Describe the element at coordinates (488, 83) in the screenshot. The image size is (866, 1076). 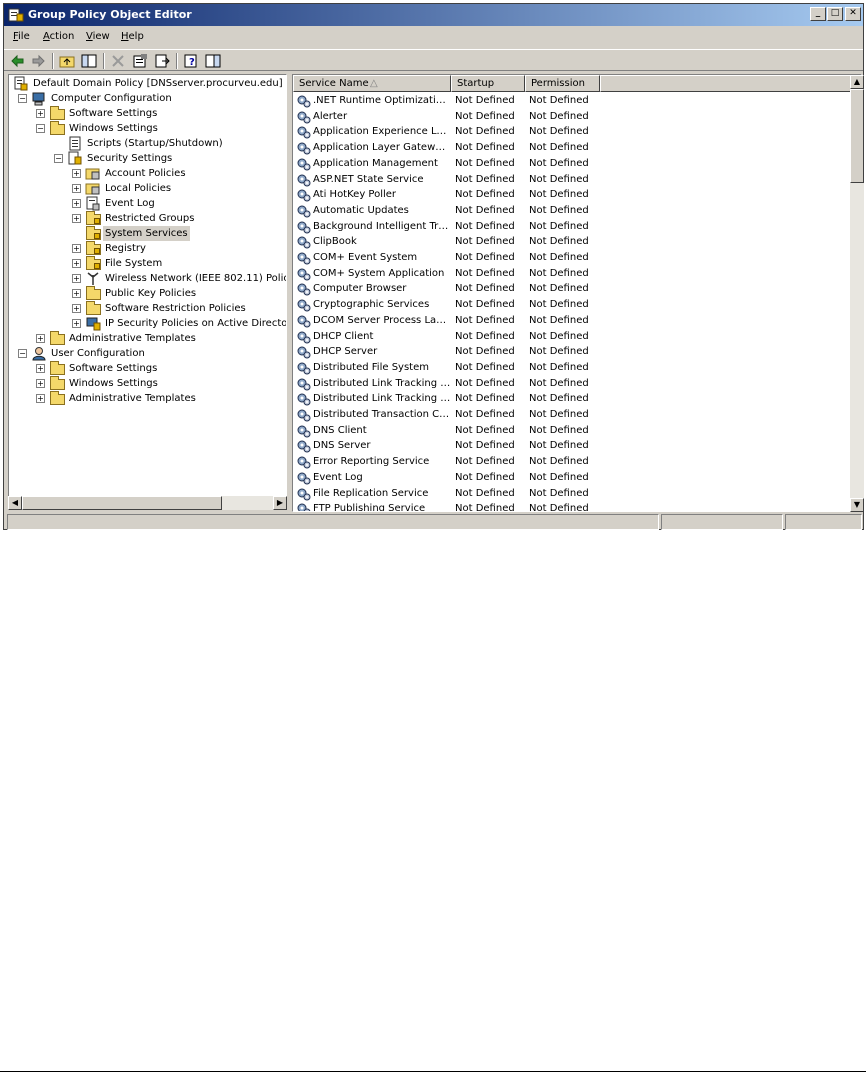
I see `column-header-startup: Startup` at that location.